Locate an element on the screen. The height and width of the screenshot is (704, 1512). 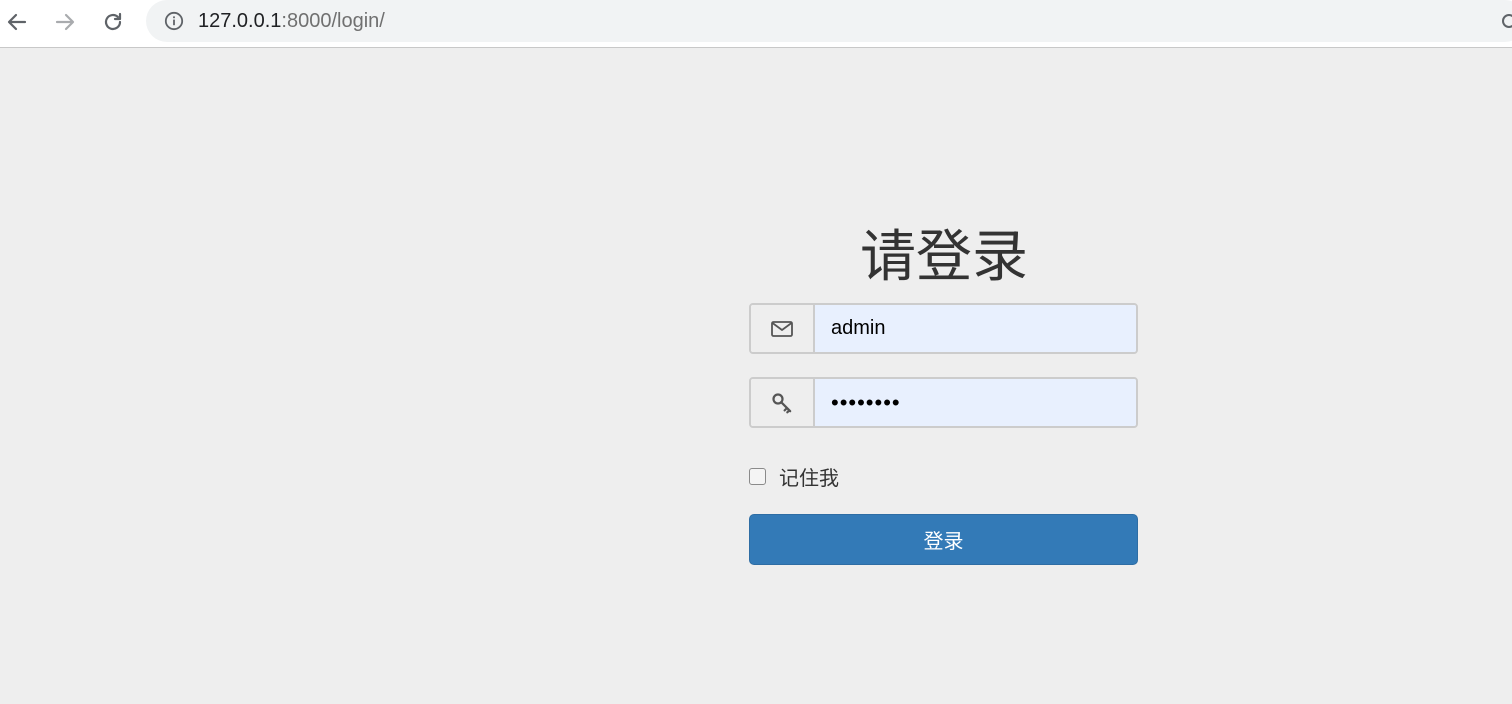
key-icon is located at coordinates (782, 402).